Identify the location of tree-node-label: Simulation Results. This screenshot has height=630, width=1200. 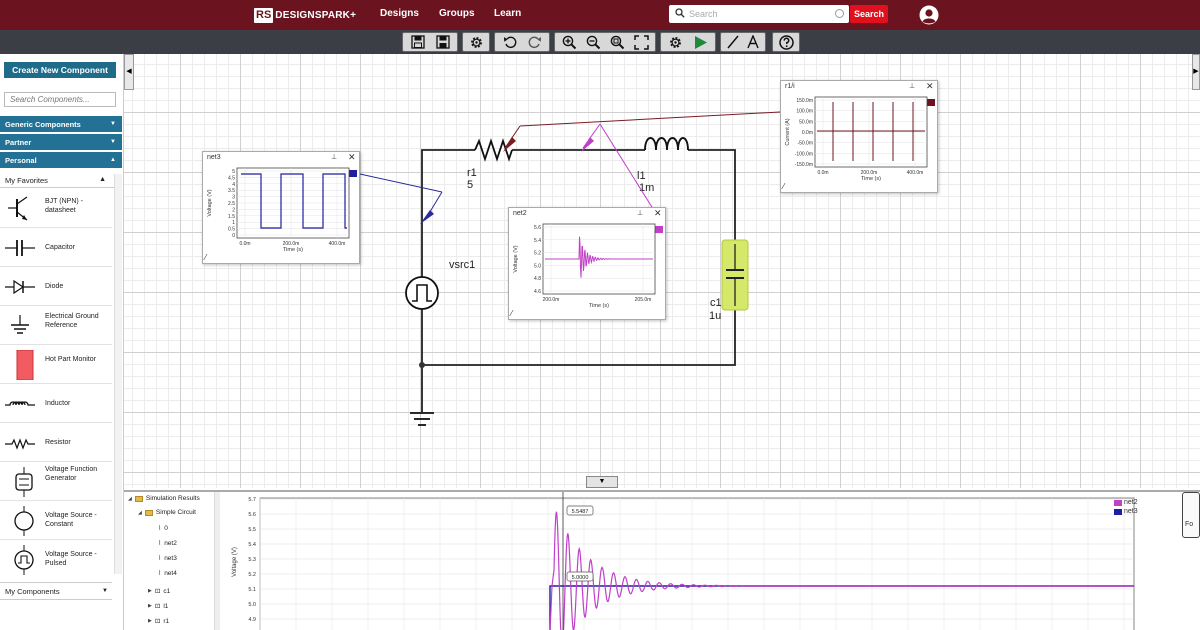
(172, 498).